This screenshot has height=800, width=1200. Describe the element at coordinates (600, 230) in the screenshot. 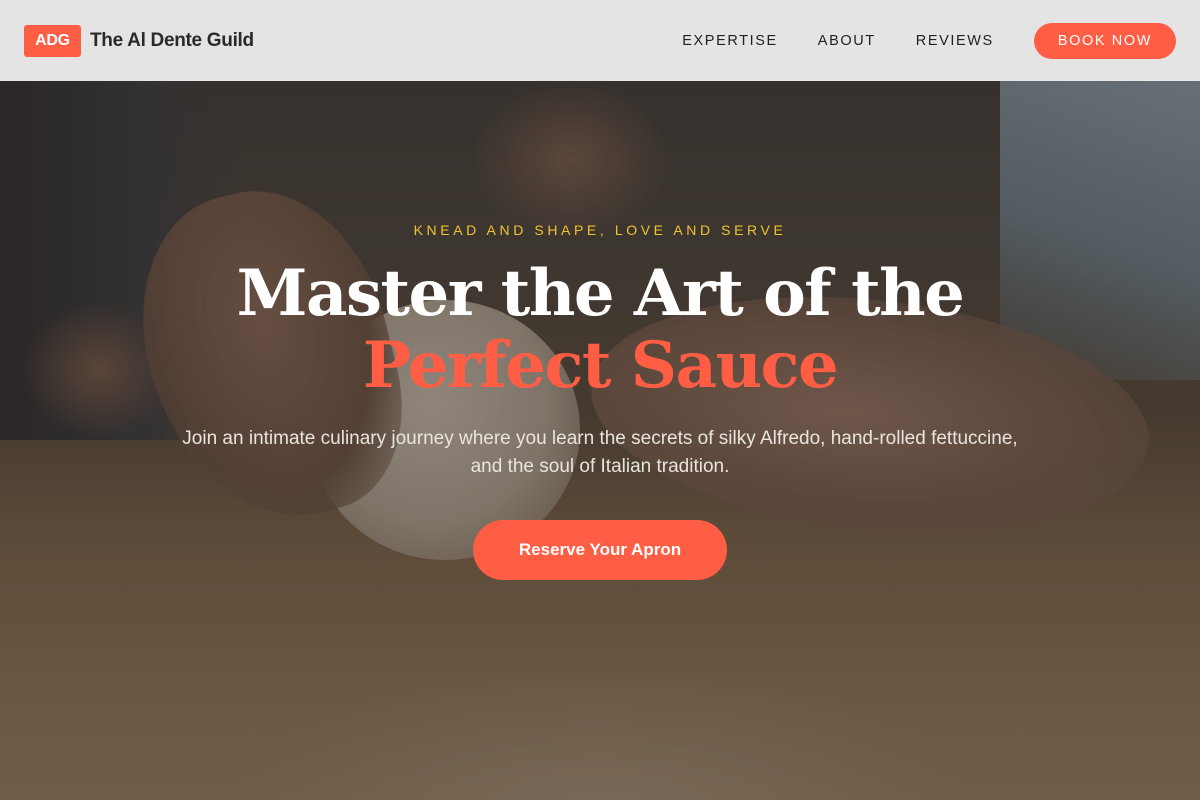

I see `hero-eyebrow: KNEAD AND SHAPE, LOVE AND SERVE` at that location.